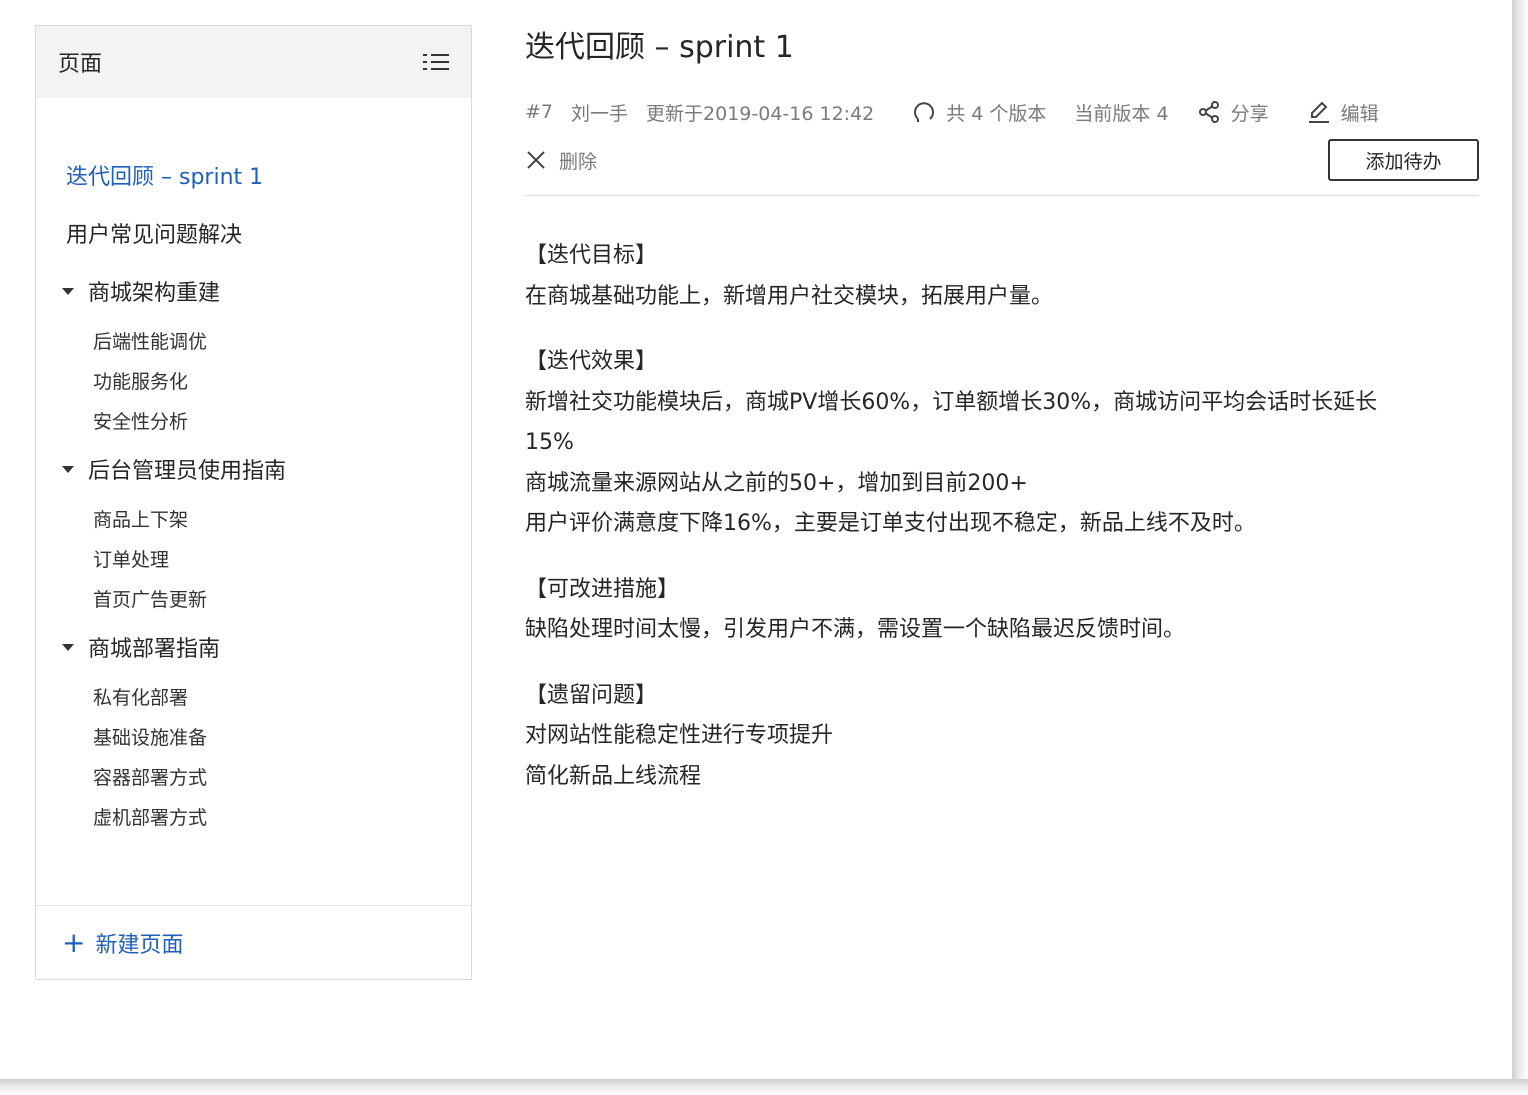  I want to click on add-todo-button: 添加待办, so click(1403, 160).